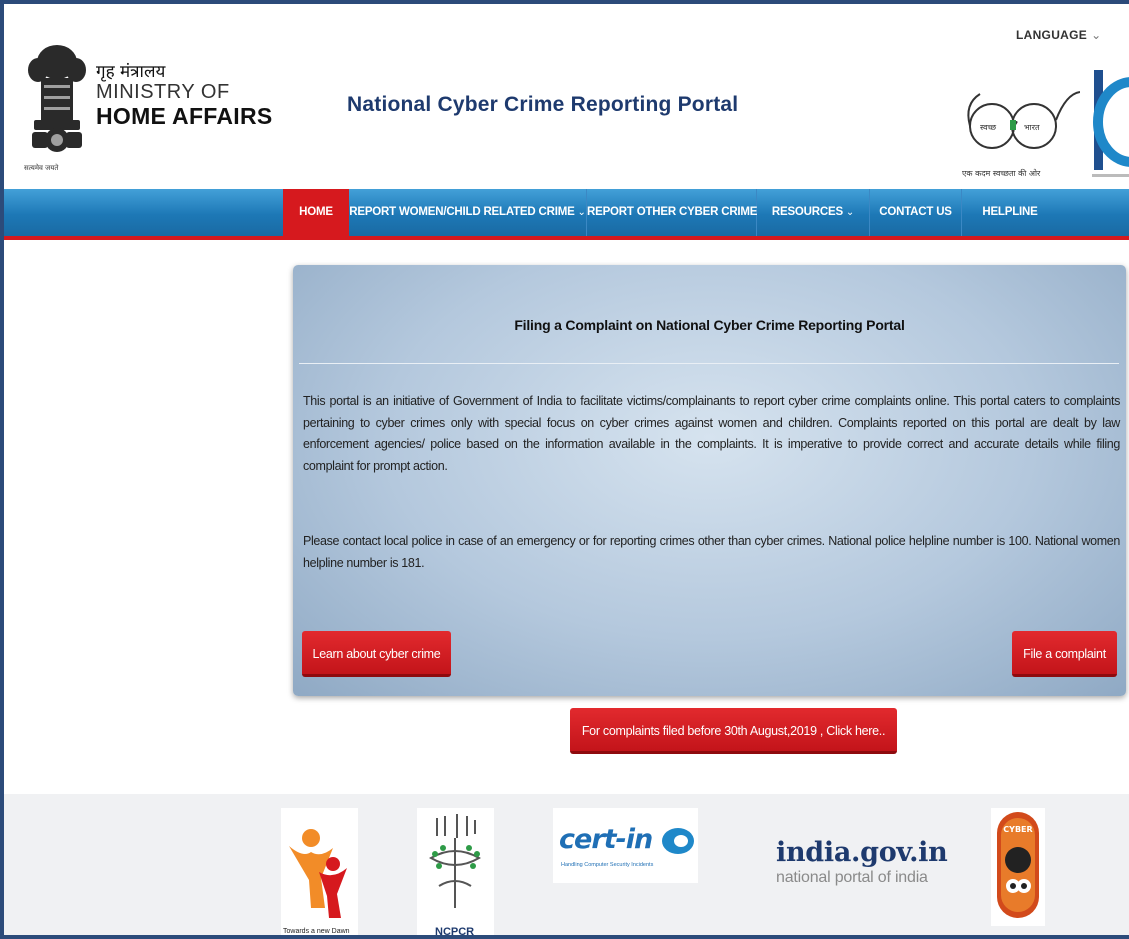  What do you see at coordinates (1001, 173) in the screenshot?
I see `swachh-caption: एक कदम स्वच्छता की ओर` at bounding box center [1001, 173].